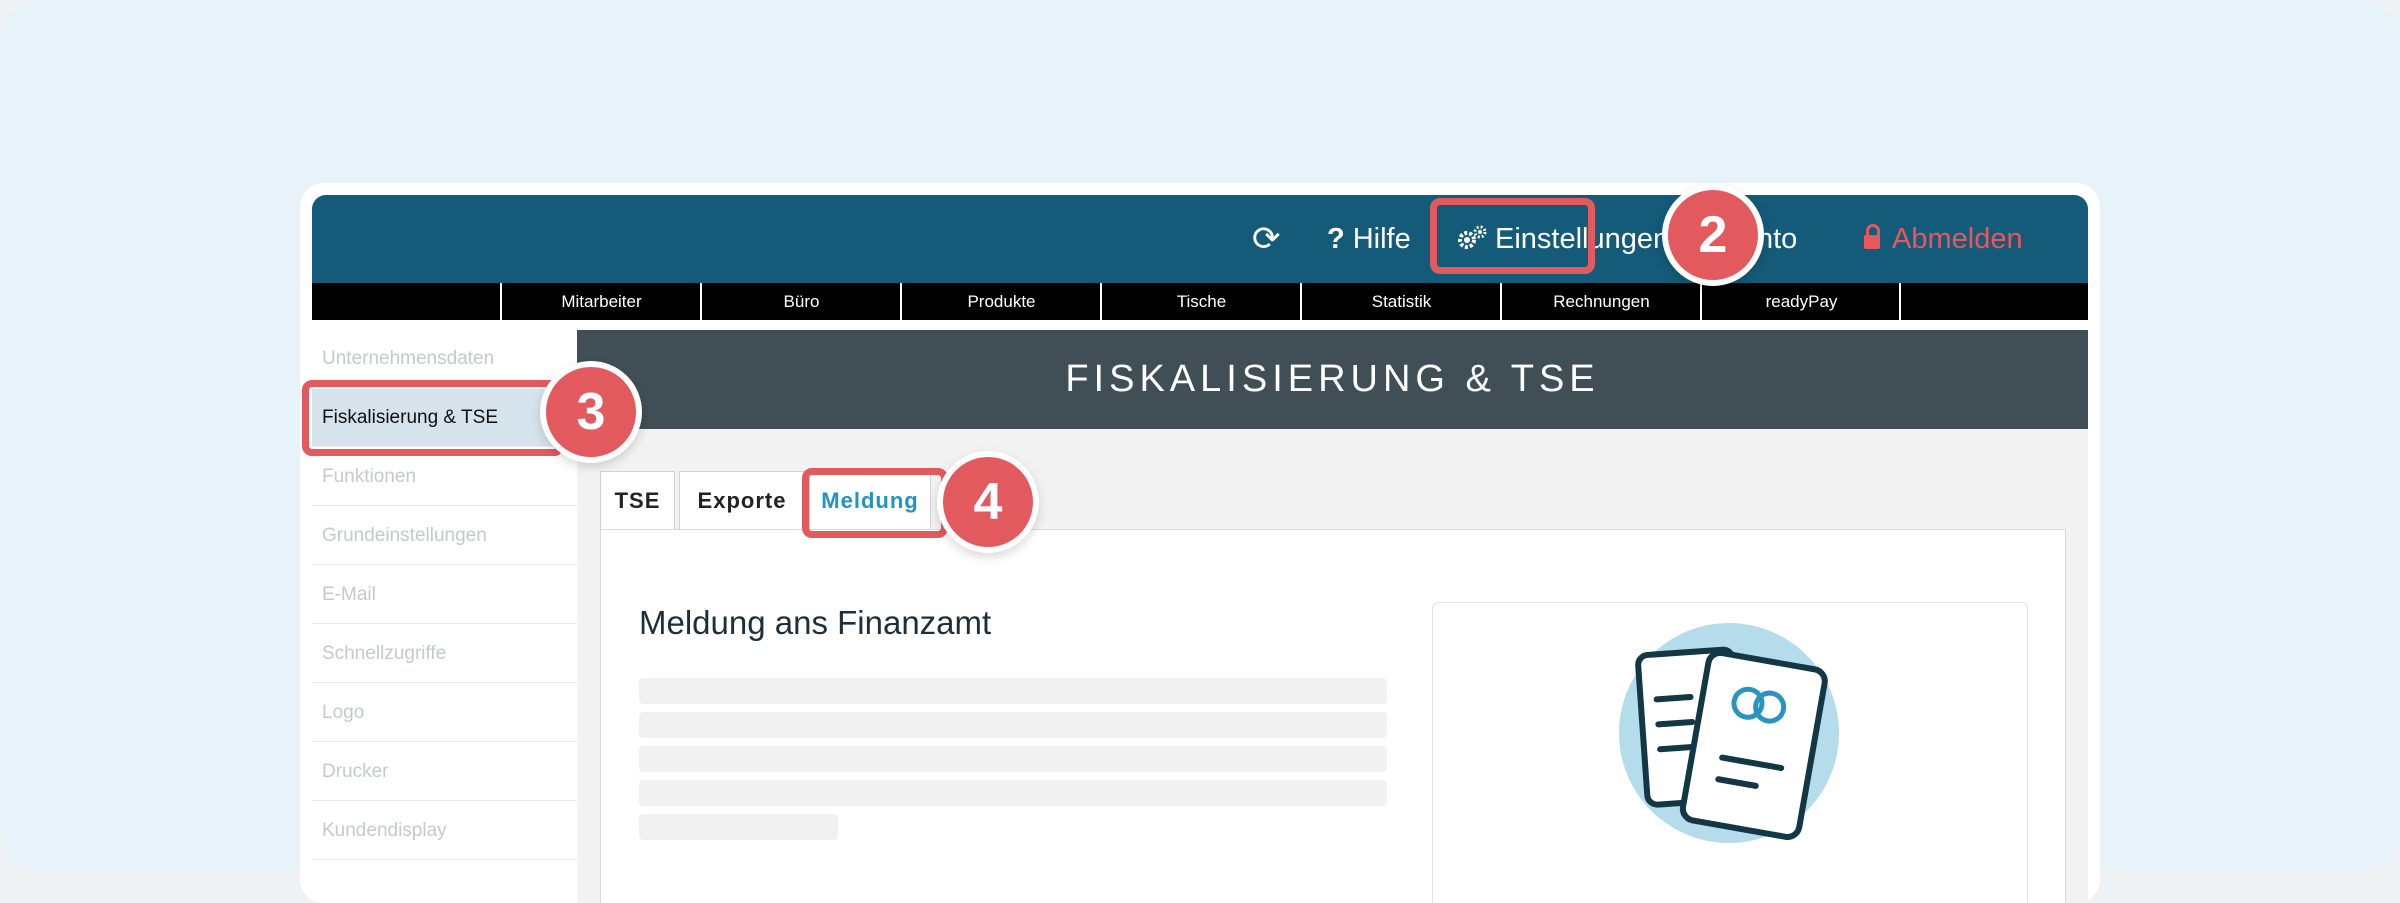 This screenshot has width=2400, height=903. I want to click on sidebar-item-grundeinstellungen: Grundeinstellungen, so click(444, 536).